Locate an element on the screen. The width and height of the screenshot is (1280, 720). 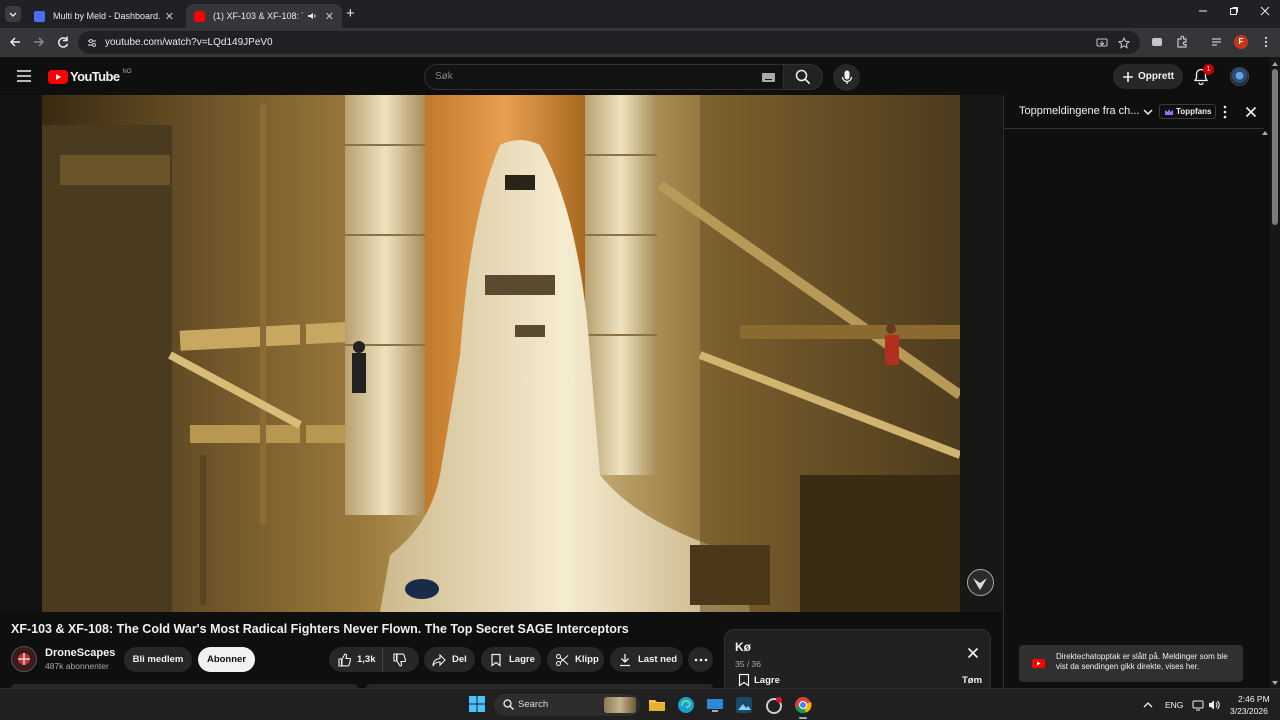
toppfans-badge: Toppfans is located at coordinates (1188, 111).